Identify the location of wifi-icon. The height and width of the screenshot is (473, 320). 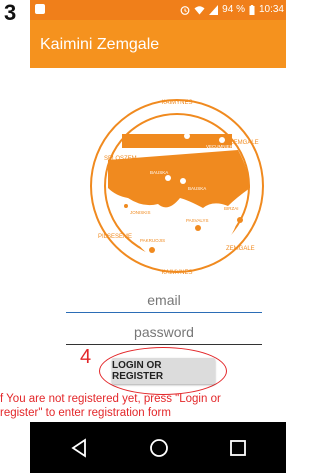
(199, 9).